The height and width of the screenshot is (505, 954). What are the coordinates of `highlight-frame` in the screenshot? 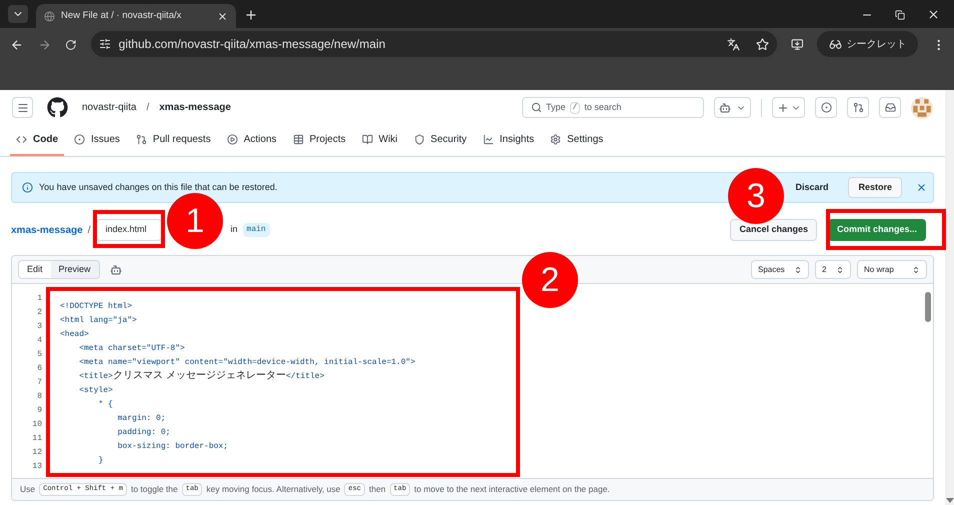 It's located at (129, 229).